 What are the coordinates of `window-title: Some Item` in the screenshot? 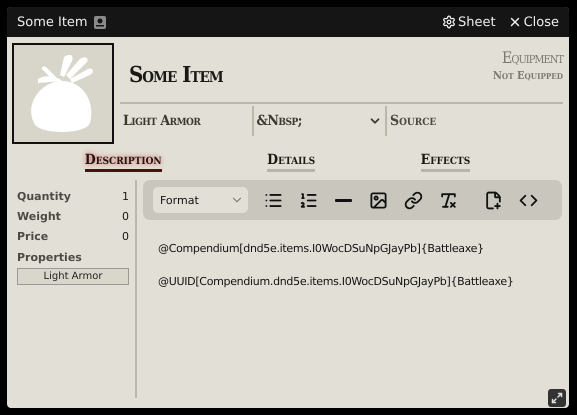 It's located at (52, 22).